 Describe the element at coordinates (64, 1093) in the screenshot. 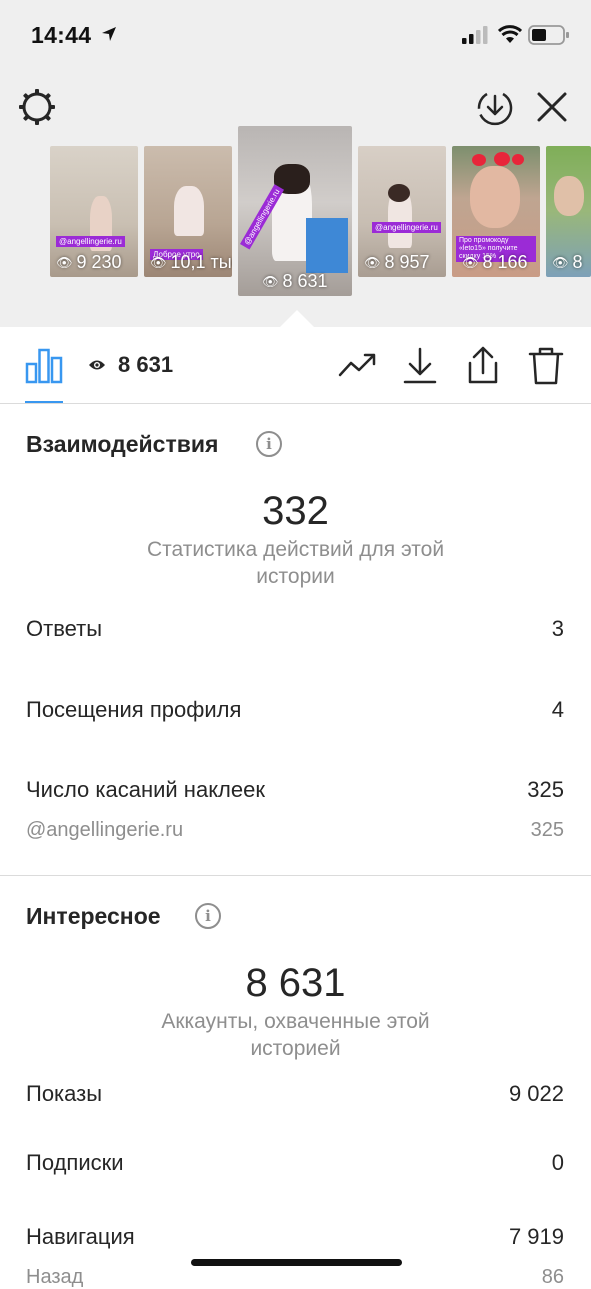

I see `stat-label-impressions: Показы` at that location.